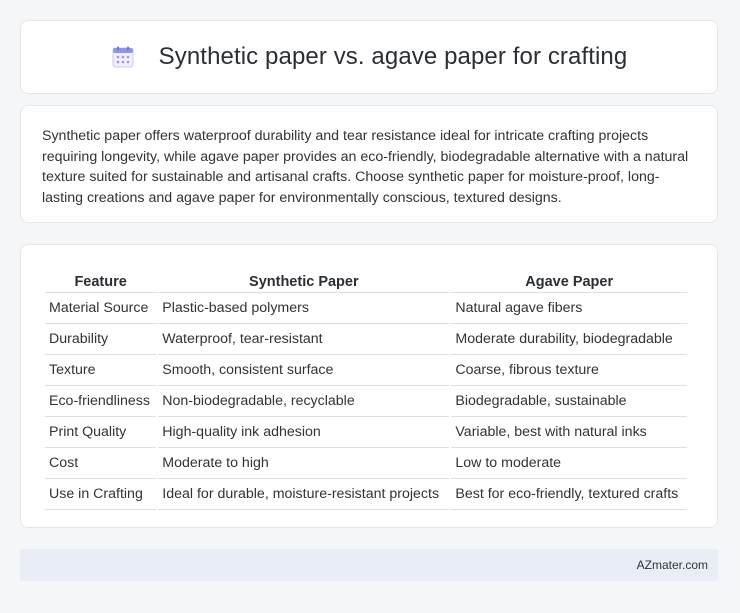  I want to click on column-header-synthetic-paper: Synthetic Paper, so click(304, 279).